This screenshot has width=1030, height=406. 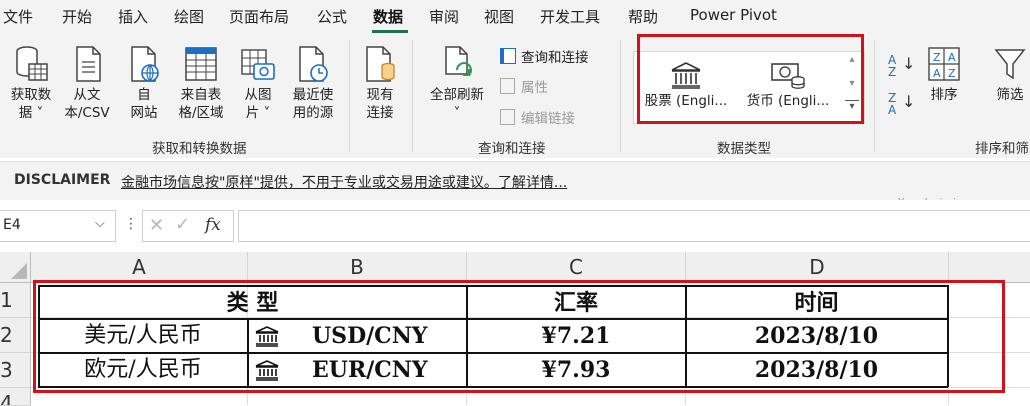 I want to click on existing-connections-icon, so click(x=380, y=64).